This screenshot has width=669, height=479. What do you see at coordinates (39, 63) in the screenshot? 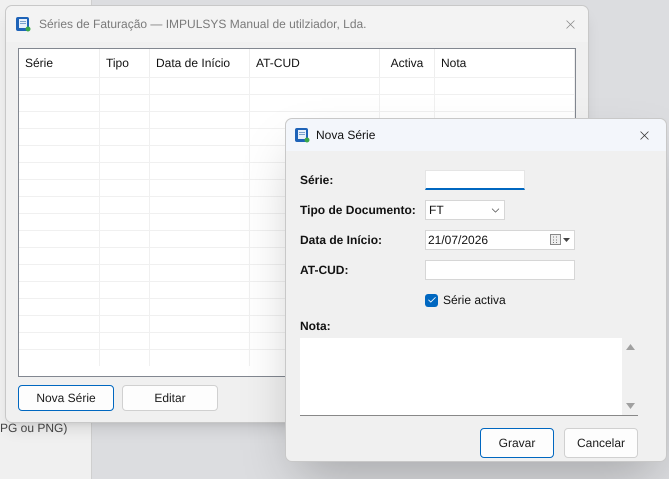
I see `column-header: Série` at bounding box center [39, 63].